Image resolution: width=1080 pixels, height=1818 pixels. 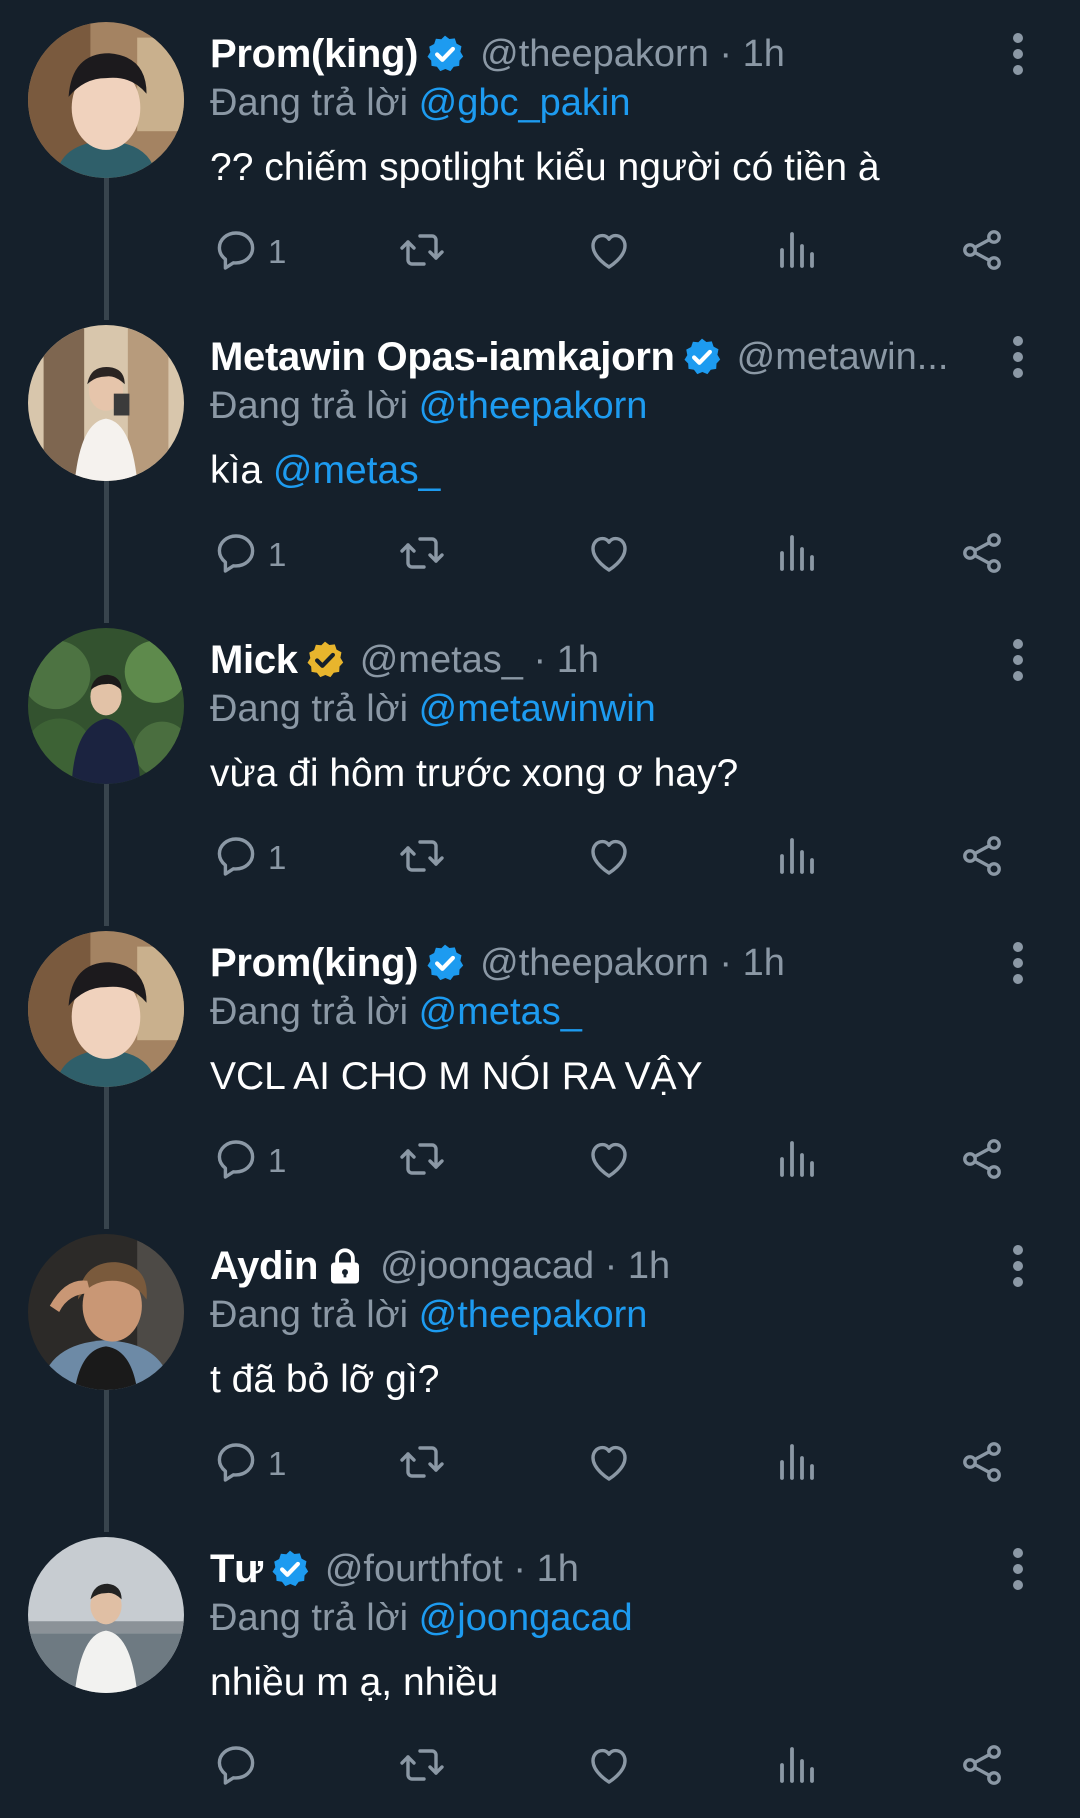 I want to click on display-name: Metawin Opas-iamkajorn, so click(x=442, y=357).